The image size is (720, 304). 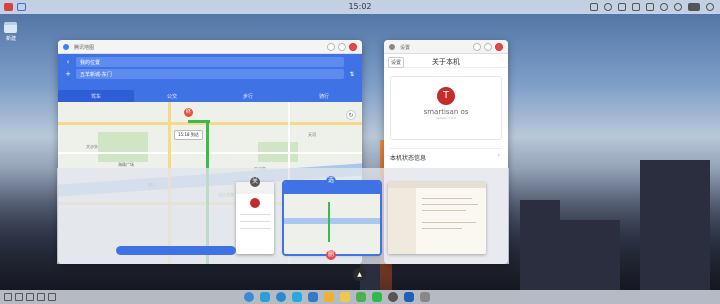 I want to click on add-stop-icon: +, so click(x=68, y=74).